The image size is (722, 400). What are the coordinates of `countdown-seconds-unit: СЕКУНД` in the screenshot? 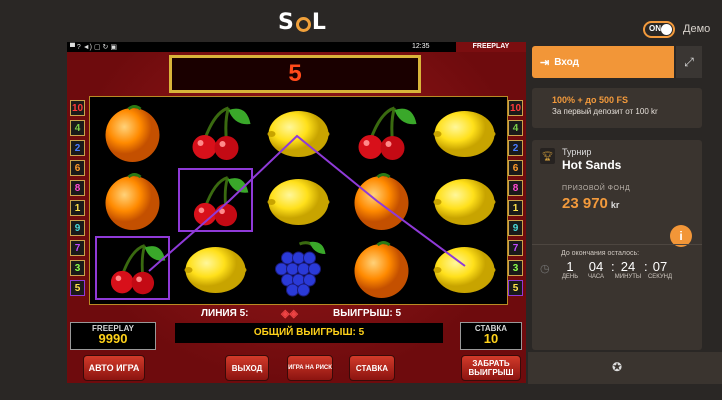 It's located at (660, 277).